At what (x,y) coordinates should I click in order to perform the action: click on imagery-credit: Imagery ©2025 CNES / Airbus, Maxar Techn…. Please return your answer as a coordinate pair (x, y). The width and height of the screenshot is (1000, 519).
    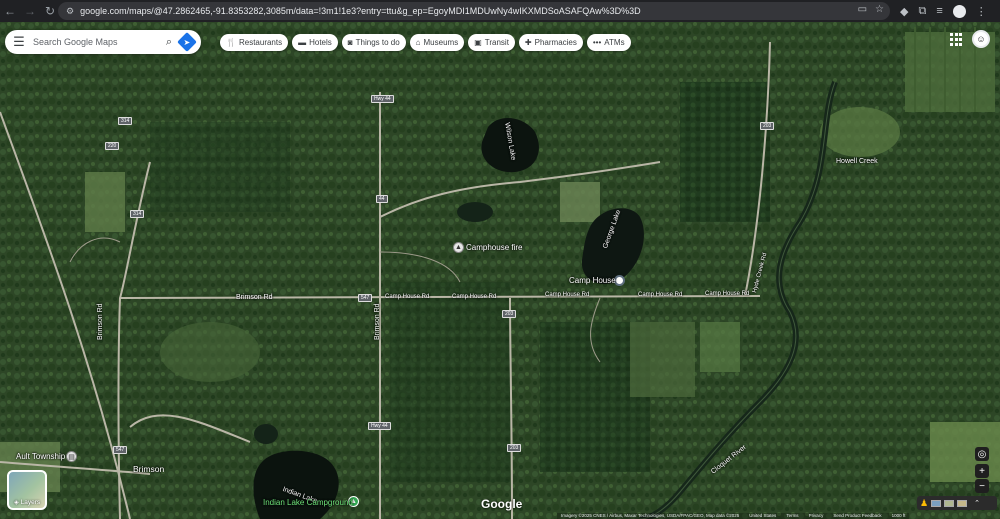
    Looking at the image, I should click on (650, 515).